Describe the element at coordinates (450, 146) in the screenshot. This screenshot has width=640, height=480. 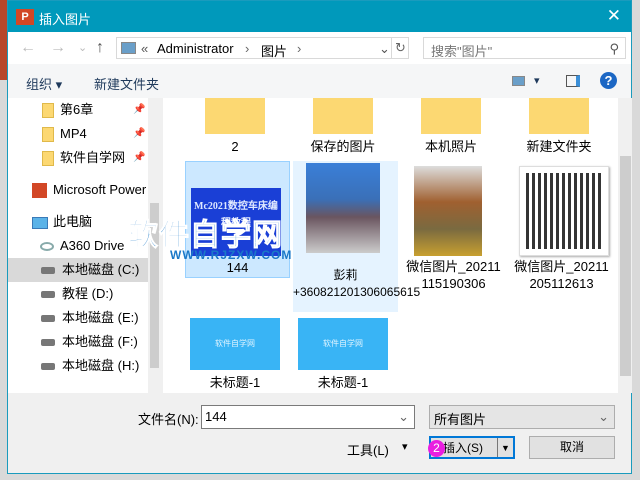
I see `file-name: 本机照片` at that location.